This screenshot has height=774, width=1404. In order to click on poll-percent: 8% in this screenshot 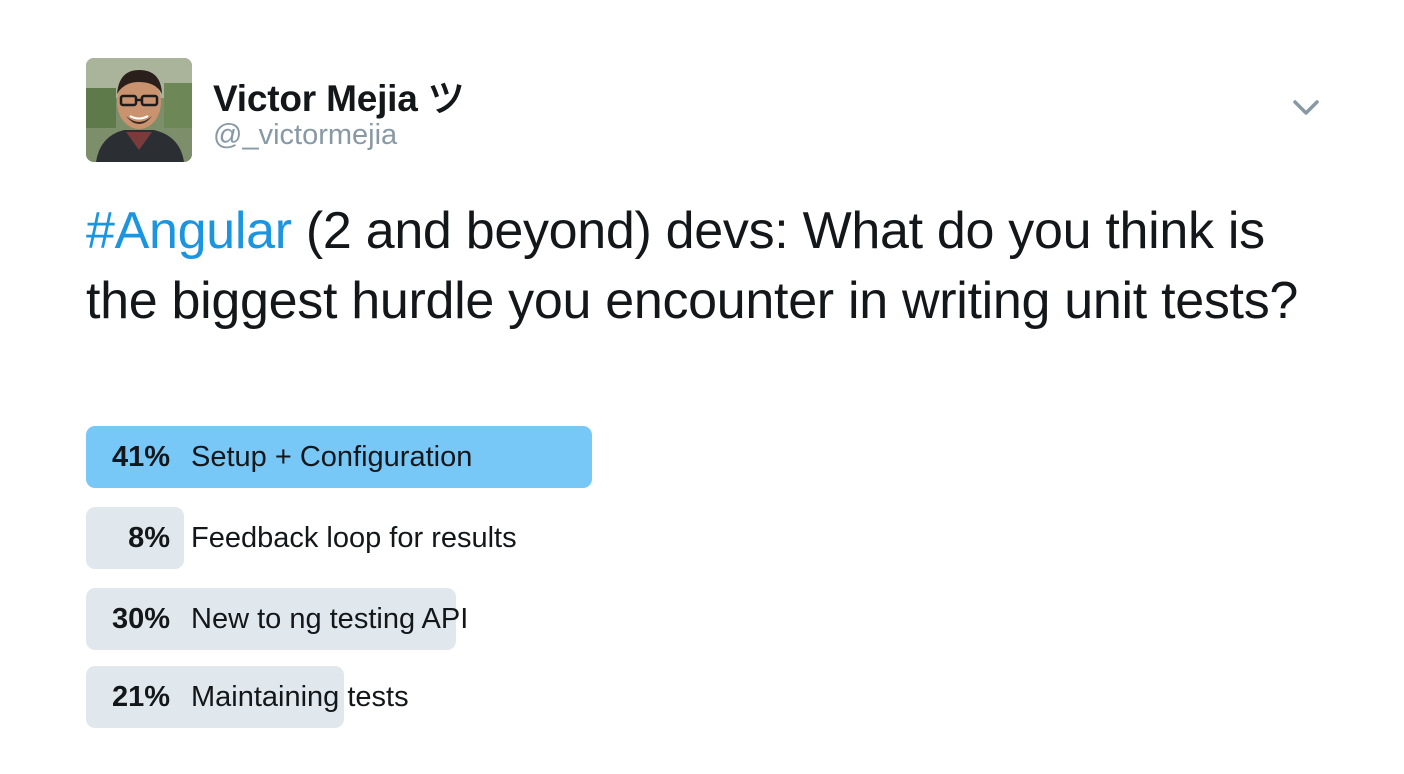, I will do `click(149, 538)`.